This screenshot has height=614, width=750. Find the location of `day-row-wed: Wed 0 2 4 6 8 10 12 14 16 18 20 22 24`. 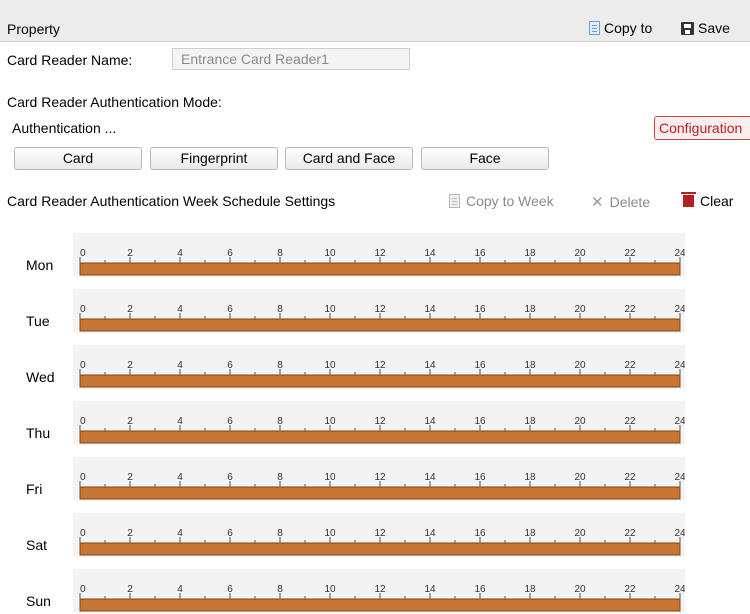

day-row-wed: Wed 0 2 4 6 8 10 12 14 16 18 20 22 24 is located at coordinates (345, 365).